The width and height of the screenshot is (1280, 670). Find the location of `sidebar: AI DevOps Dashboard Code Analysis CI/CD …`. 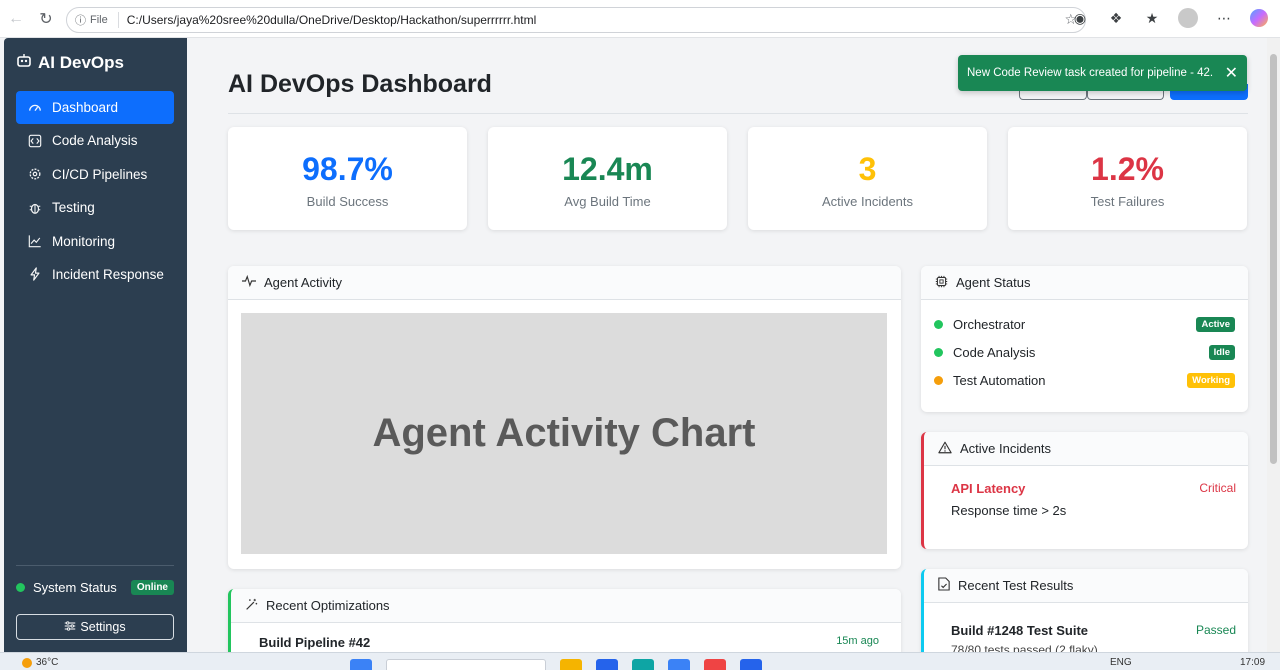

sidebar: AI DevOps Dashboard Code Analysis CI/CD … is located at coordinates (95, 345).